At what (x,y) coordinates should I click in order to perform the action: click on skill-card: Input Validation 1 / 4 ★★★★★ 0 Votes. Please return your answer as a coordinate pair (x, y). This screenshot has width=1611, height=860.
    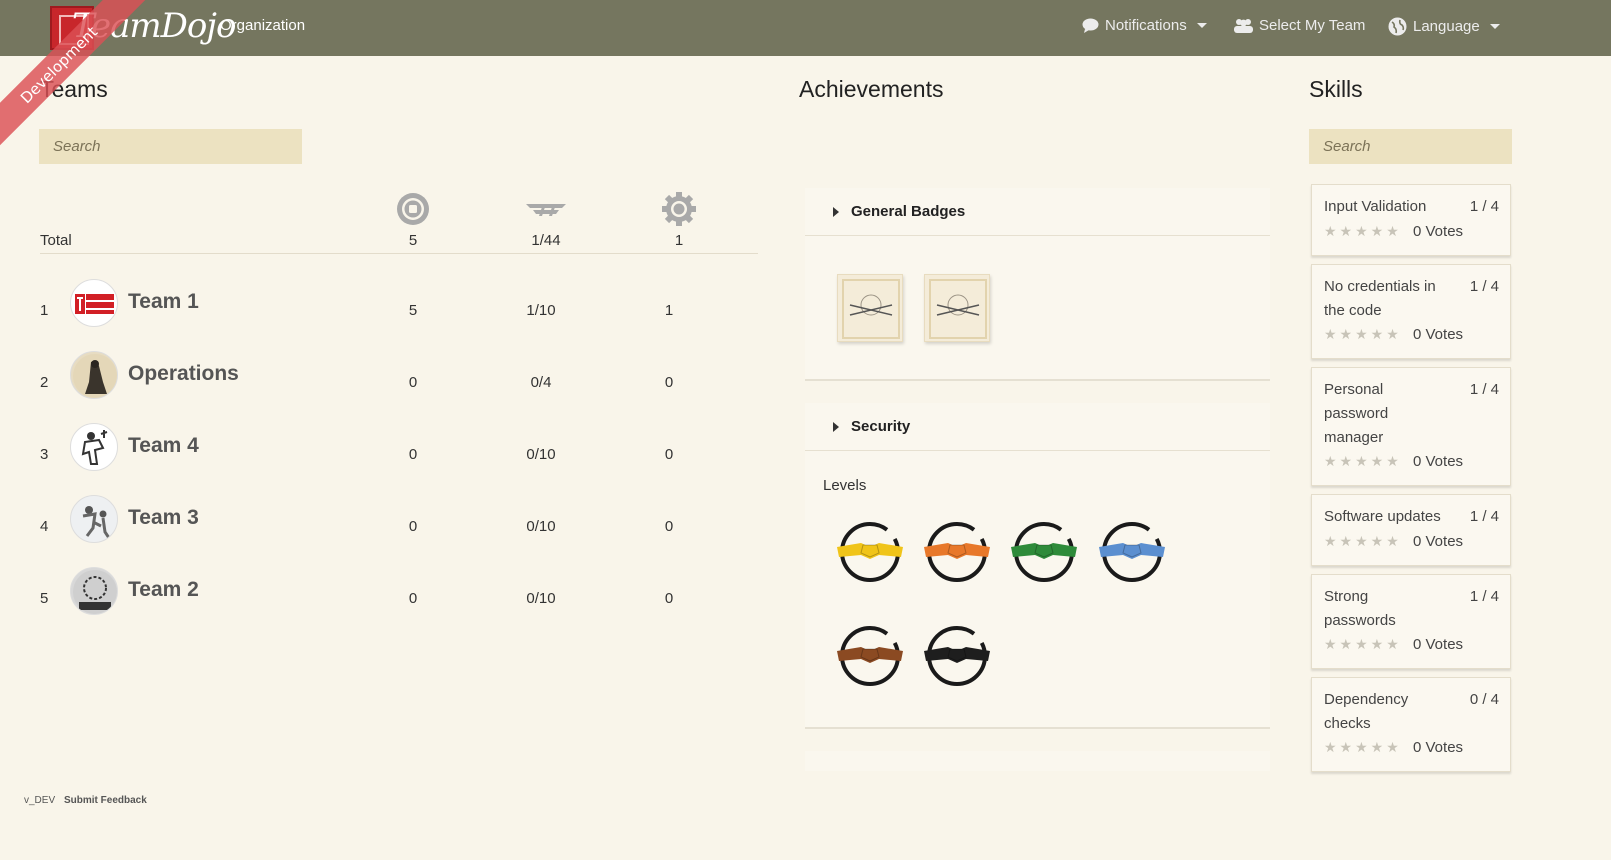
    Looking at the image, I should click on (1411, 220).